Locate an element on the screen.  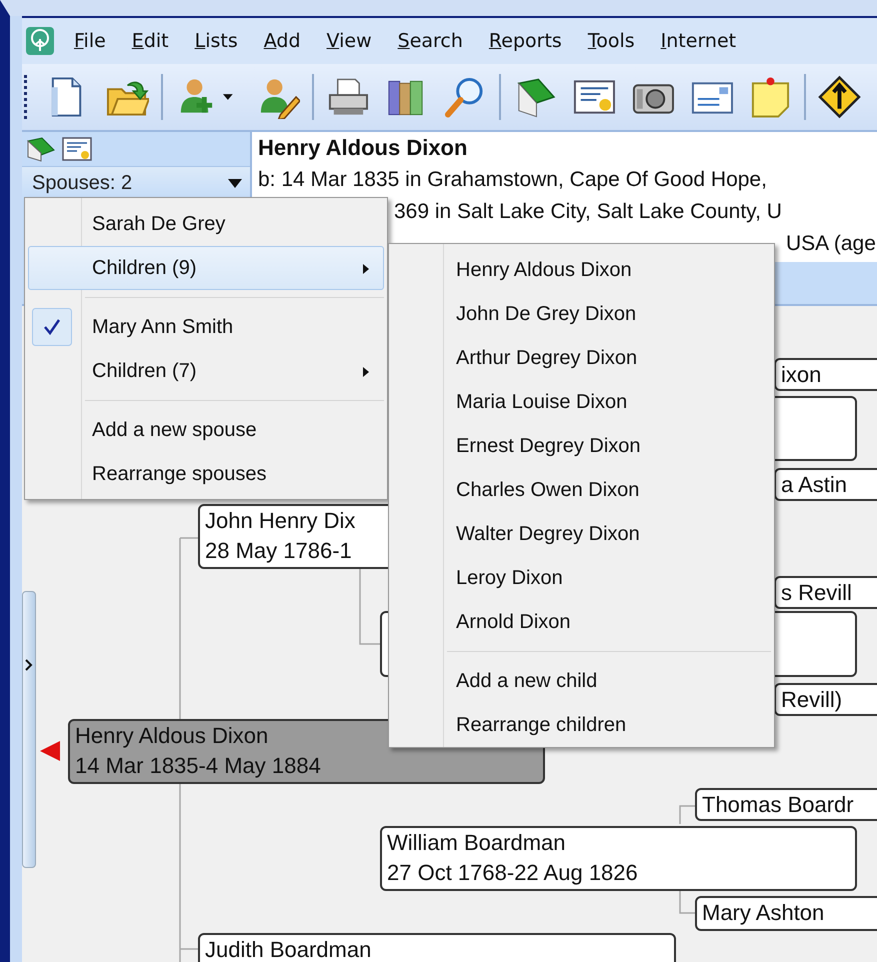
menu-item: Internet is located at coordinates (698, 41).